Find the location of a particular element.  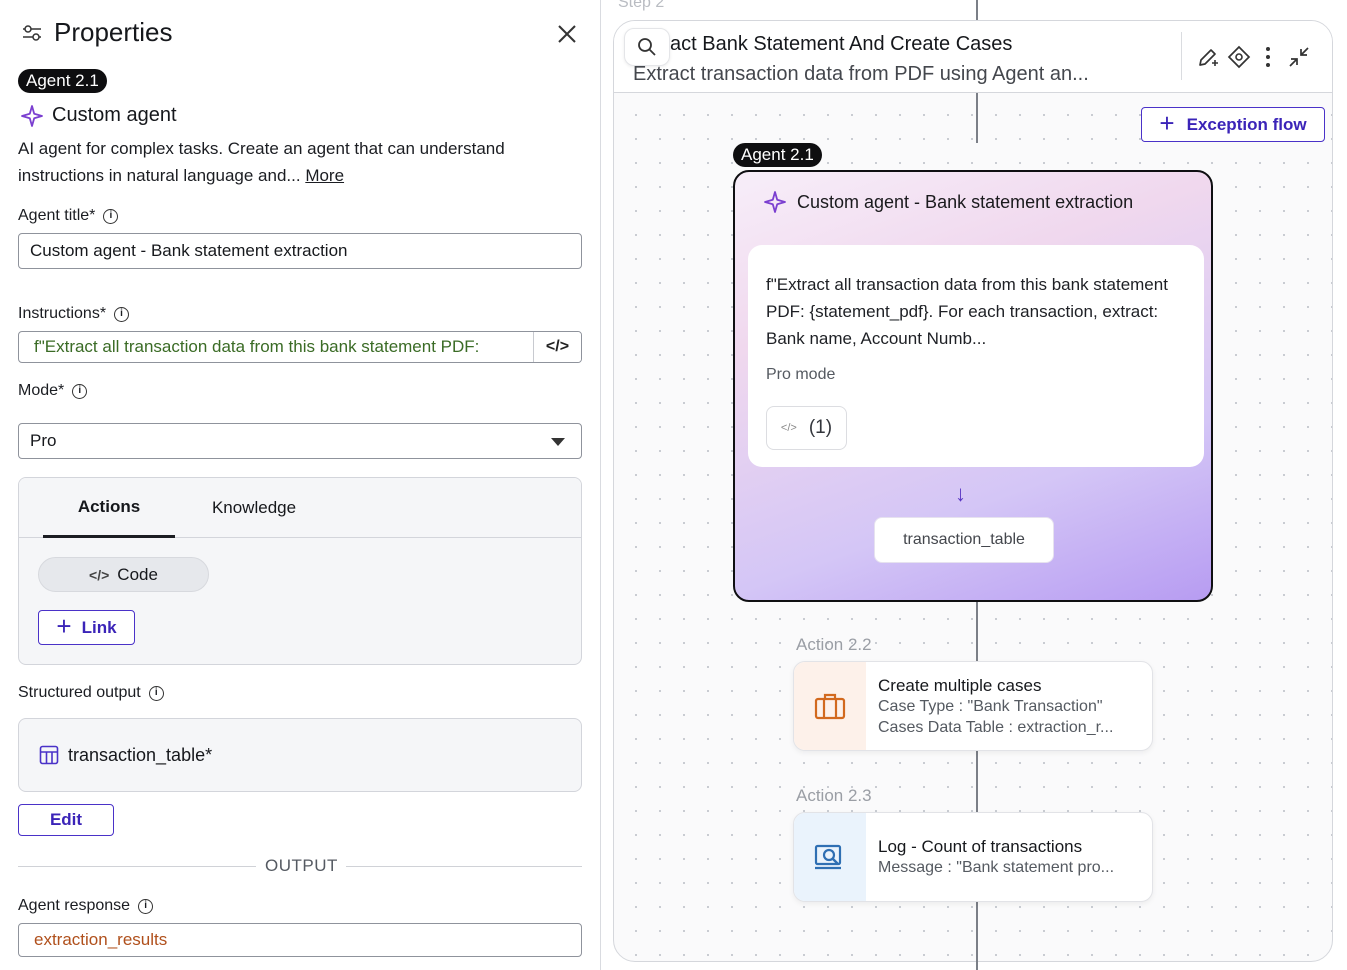

structured-output-box: transaction_table* is located at coordinates (300, 755).